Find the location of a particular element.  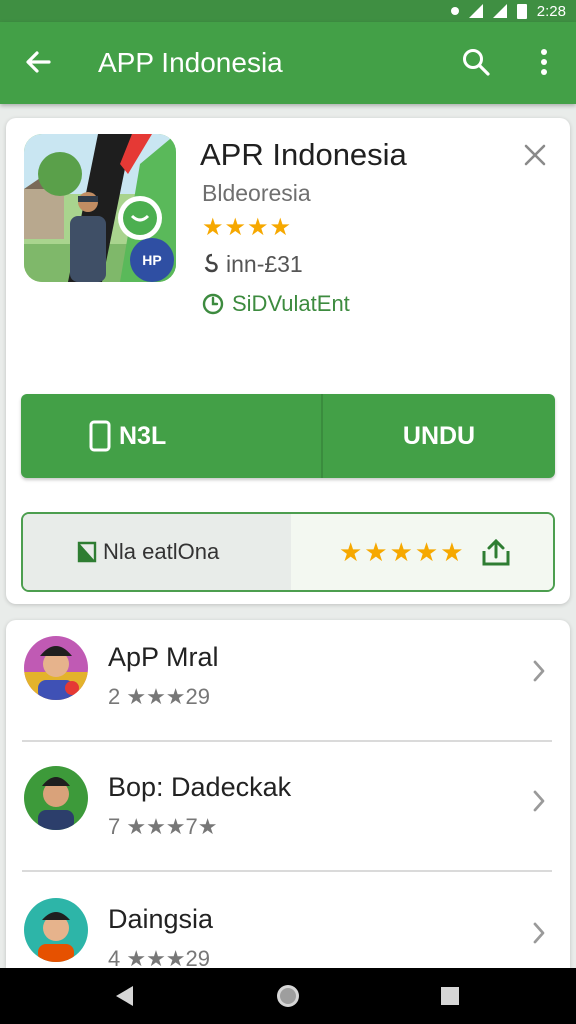

circle-home-icon is located at coordinates (288, 996).